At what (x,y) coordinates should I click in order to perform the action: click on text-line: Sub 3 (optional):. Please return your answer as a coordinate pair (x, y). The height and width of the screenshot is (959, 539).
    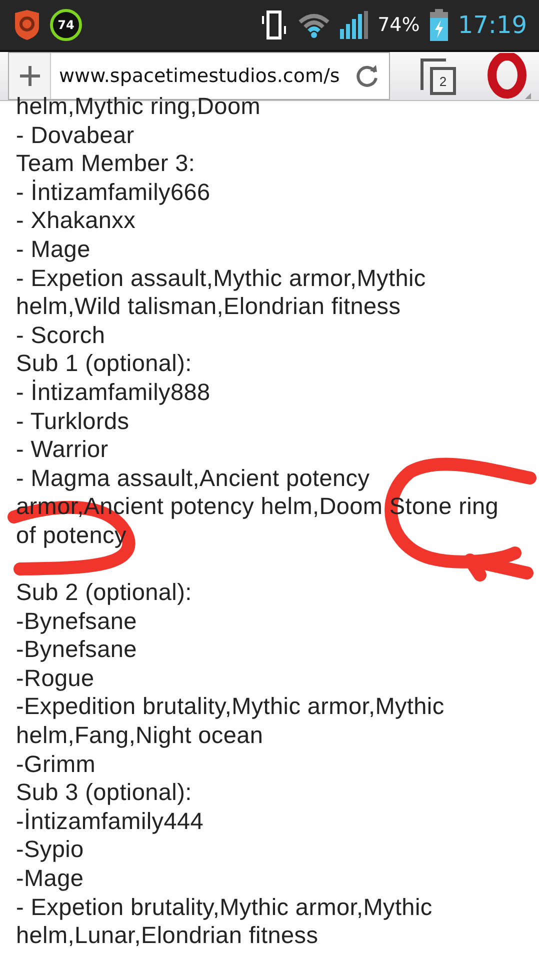
    Looking at the image, I should click on (104, 792).